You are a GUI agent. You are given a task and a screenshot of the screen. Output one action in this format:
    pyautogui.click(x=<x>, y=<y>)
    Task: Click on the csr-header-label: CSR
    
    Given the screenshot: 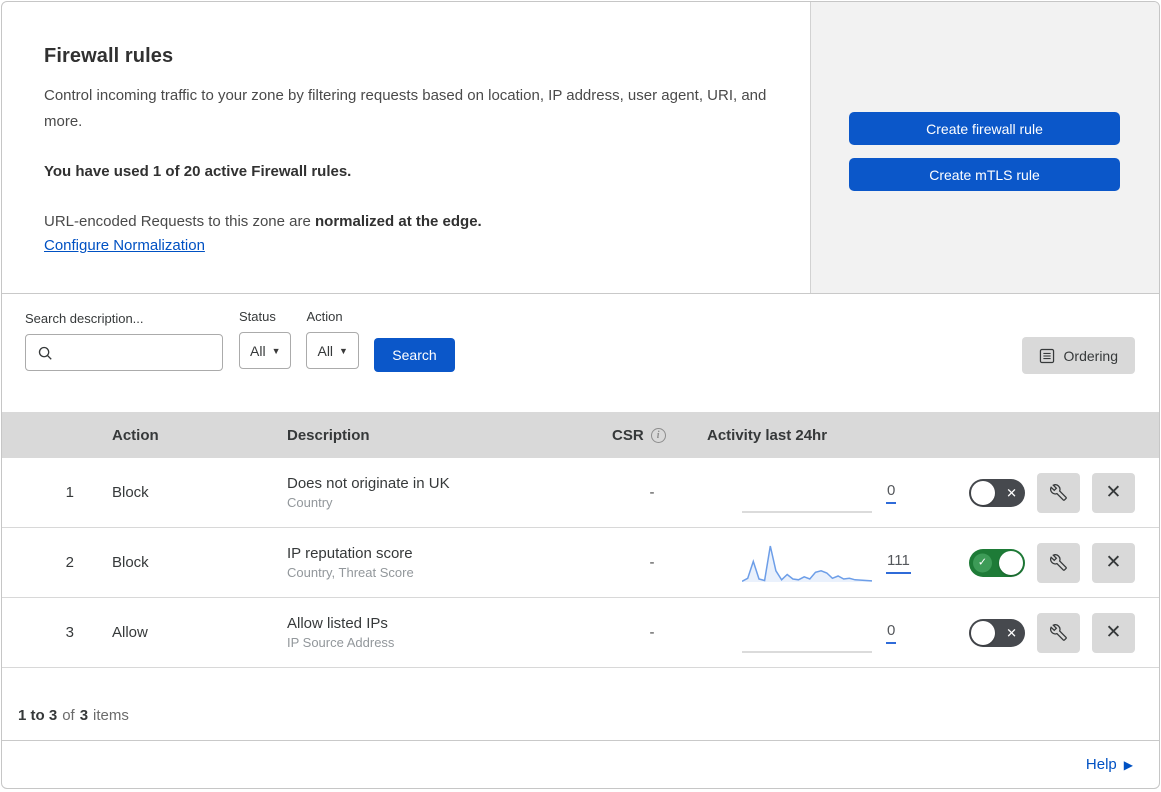 What is the action you would take?
    pyautogui.click(x=628, y=435)
    